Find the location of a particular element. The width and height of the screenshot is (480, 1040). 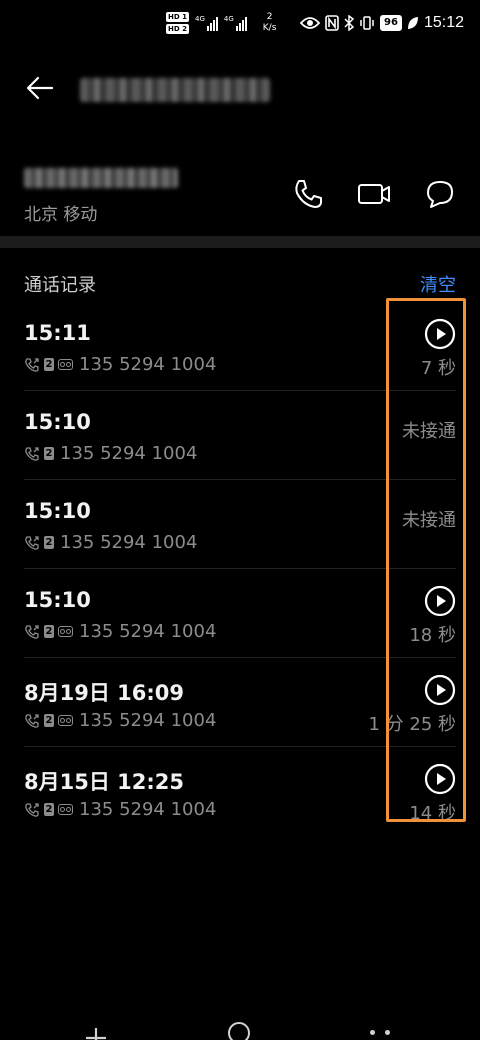

call-log-title: 通话记录 is located at coordinates (60, 285).